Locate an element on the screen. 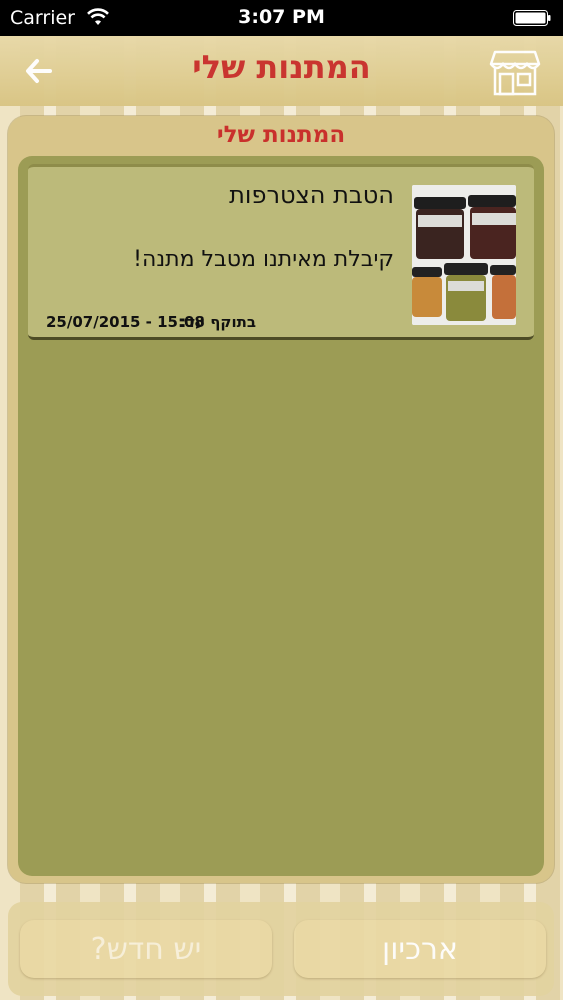 The height and width of the screenshot is (1000, 563). jars-image is located at coordinates (464, 255).